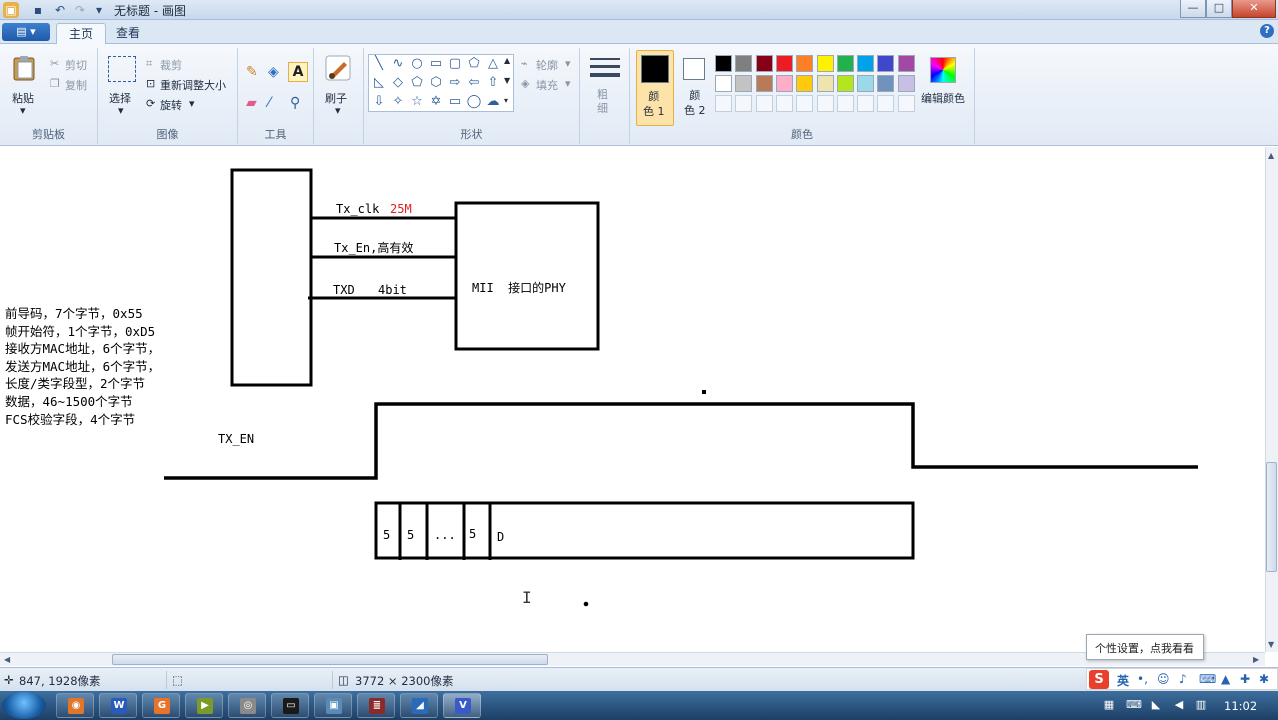 Image resolution: width=1278 pixels, height=720 pixels. What do you see at coordinates (417, 64) in the screenshot?
I see `oval-shape-icon: ○` at bounding box center [417, 64].